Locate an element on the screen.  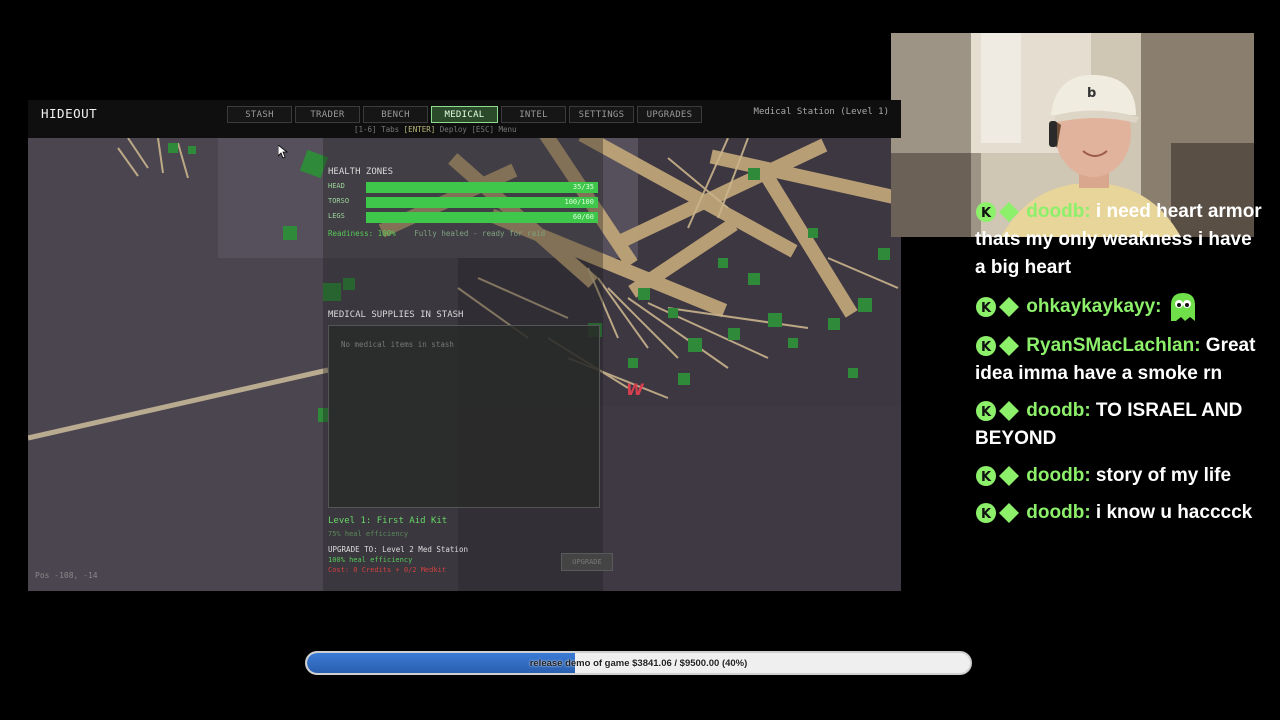
tab-settings: SETTINGS is located at coordinates (601, 114).